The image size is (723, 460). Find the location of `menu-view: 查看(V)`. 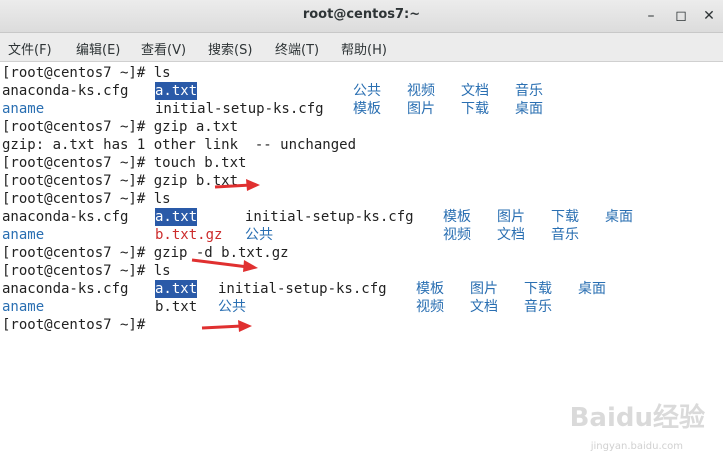

menu-view: 查看(V) is located at coordinates (163, 48).